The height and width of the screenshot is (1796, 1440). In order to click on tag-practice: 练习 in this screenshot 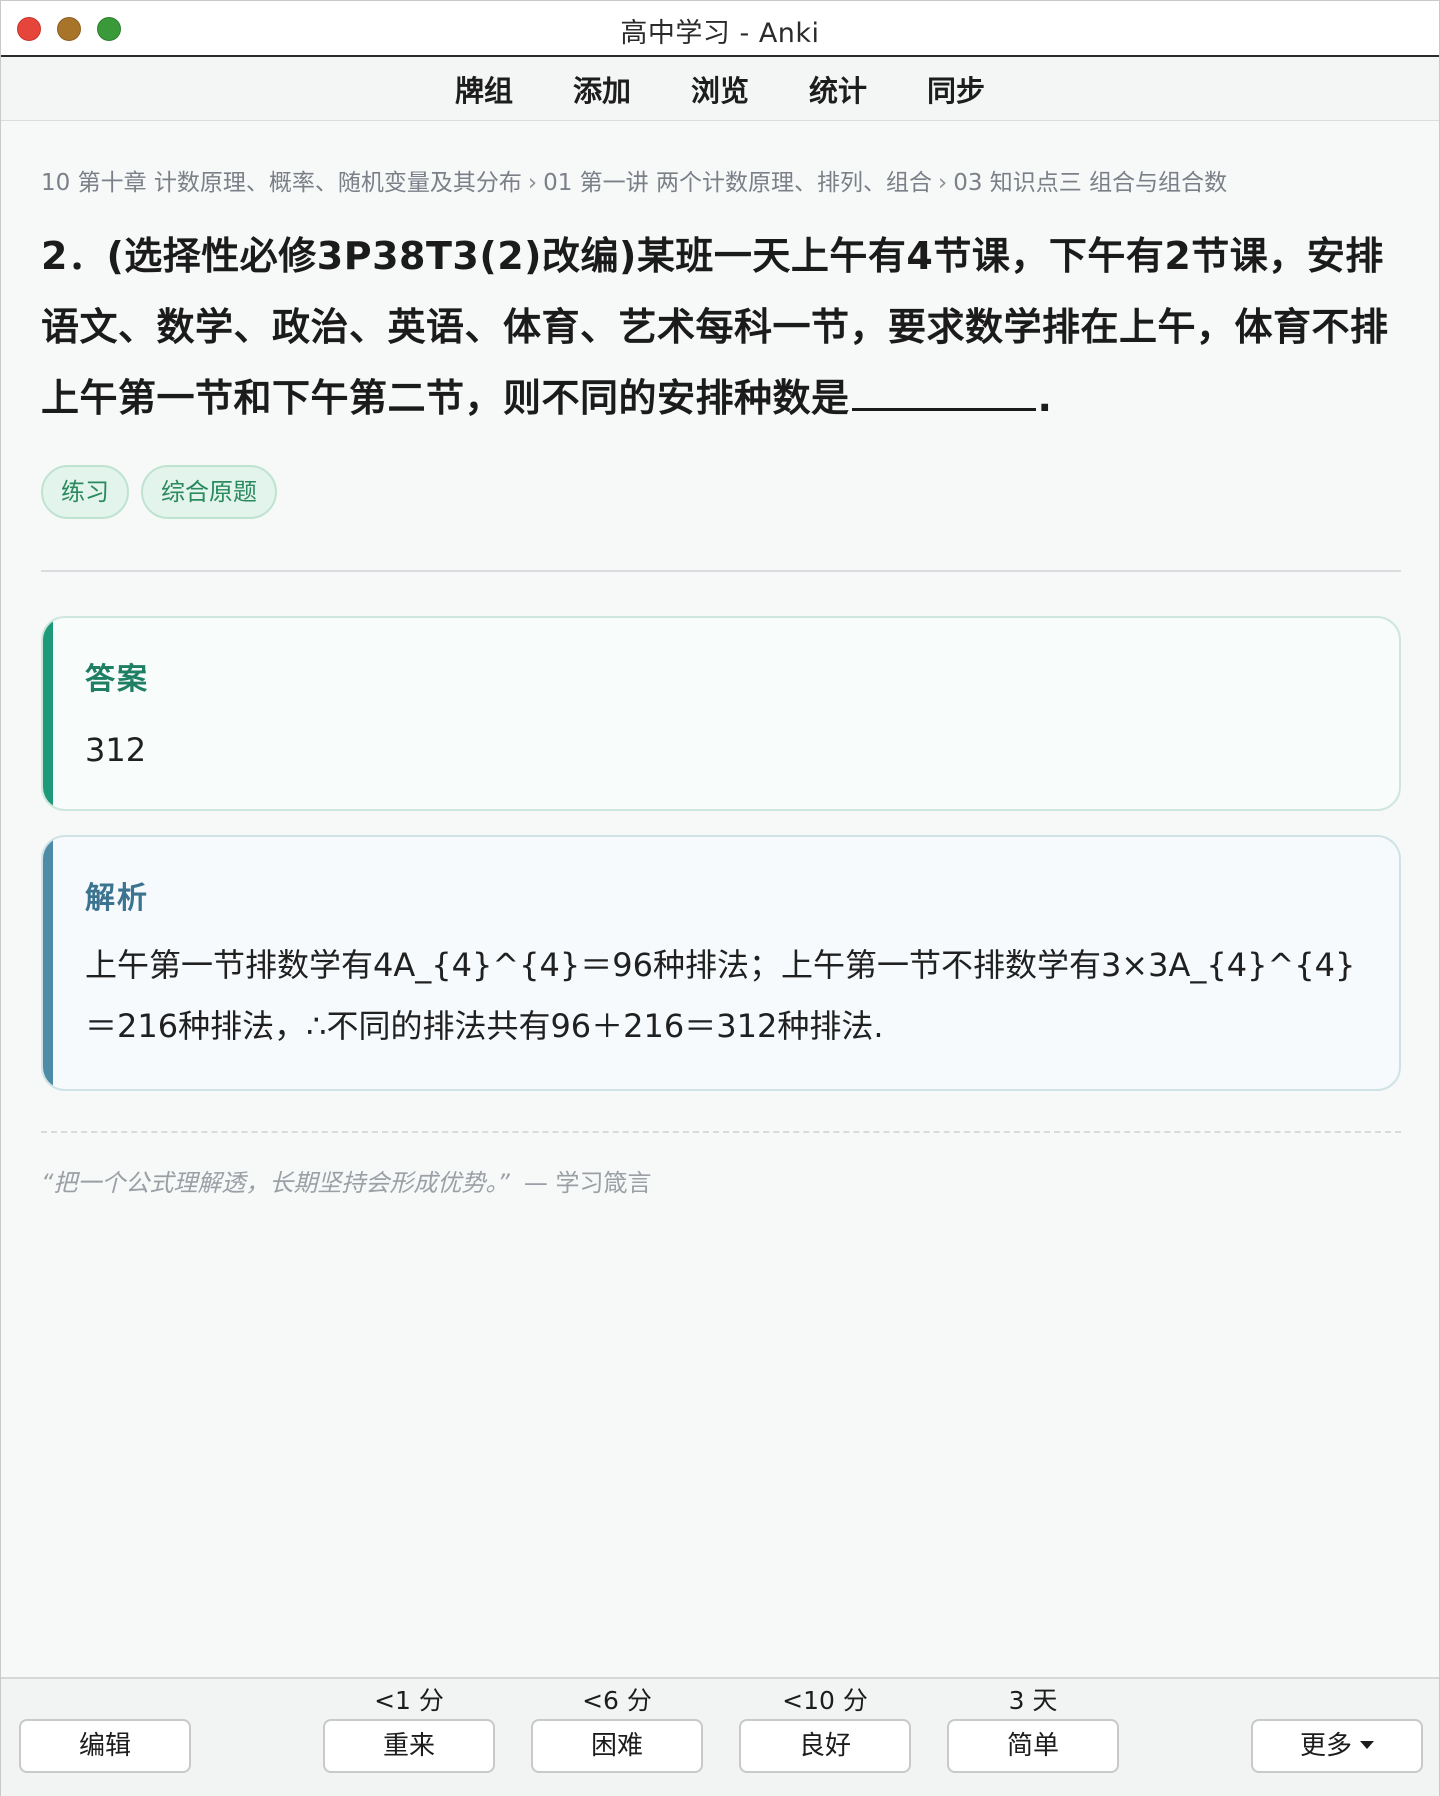, I will do `click(85, 492)`.